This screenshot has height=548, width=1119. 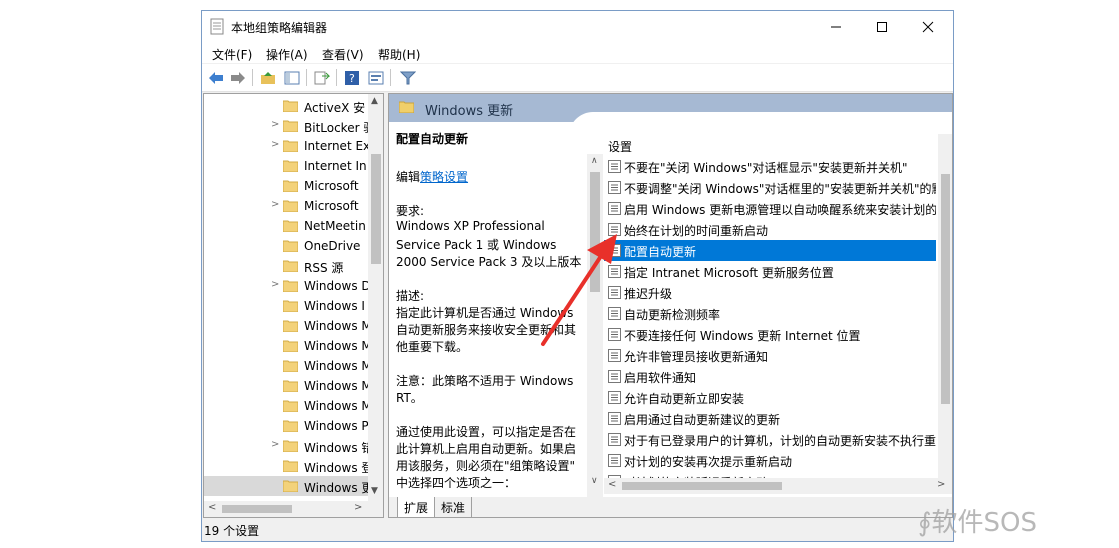 I want to click on setting-row: 启用 Windows 更新电源管理以自动唤醒系统来安装计划的, so click(x=770, y=208).